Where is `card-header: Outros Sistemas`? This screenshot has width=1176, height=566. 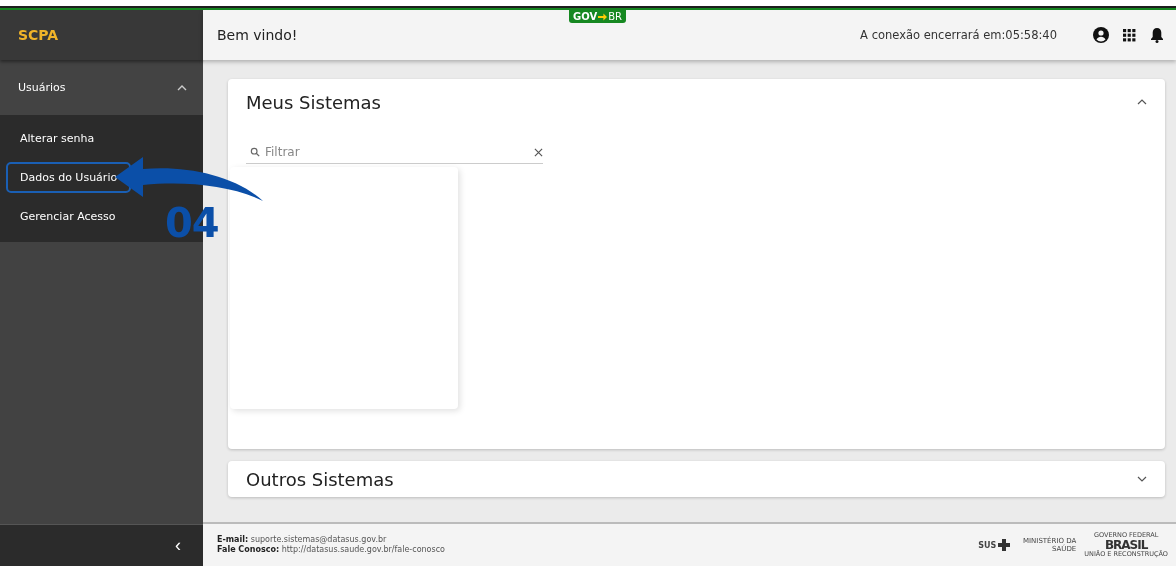 card-header: Outros Sistemas is located at coordinates (696, 479).